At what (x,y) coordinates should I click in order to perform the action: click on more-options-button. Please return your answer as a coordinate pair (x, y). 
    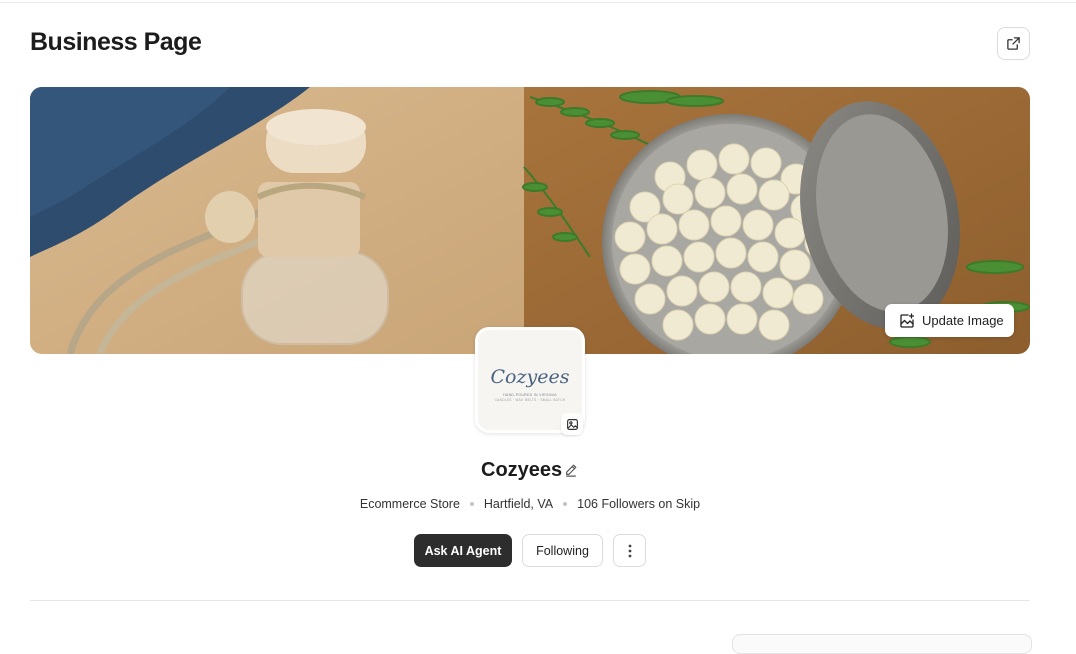
    Looking at the image, I should click on (629, 550).